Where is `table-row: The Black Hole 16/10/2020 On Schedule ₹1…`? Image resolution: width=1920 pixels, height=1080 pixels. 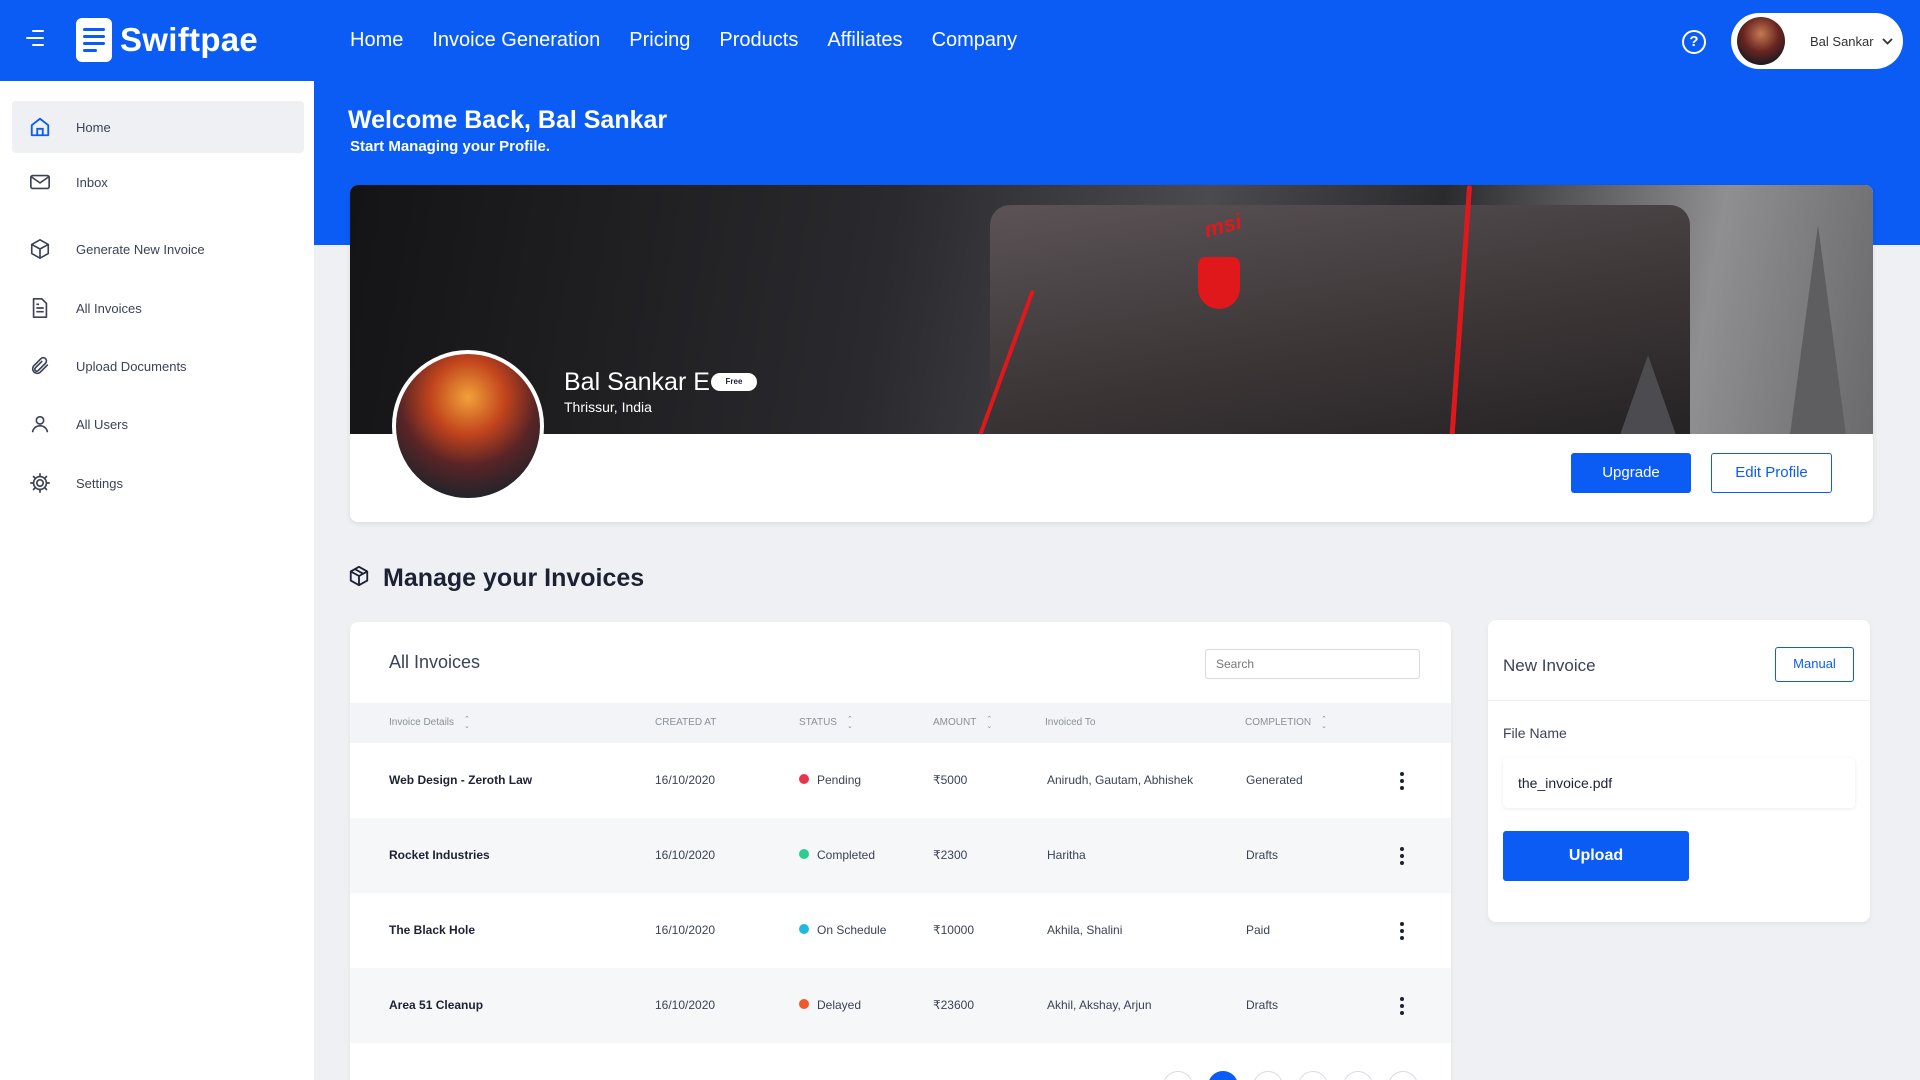
table-row: The Black Hole 16/10/2020 On Schedule ₹1… is located at coordinates (900, 930).